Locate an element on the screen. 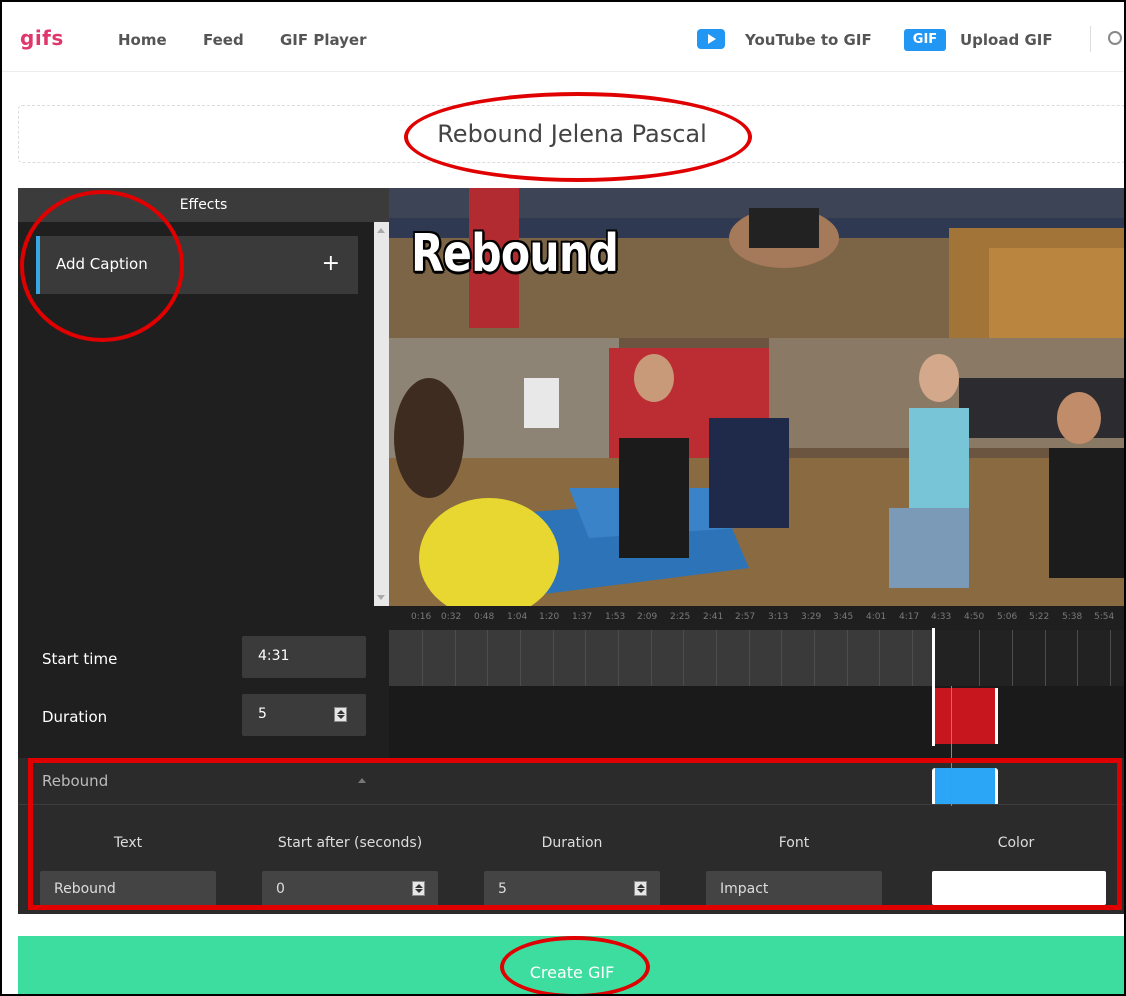  video-clip-segment is located at coordinates (966, 716).